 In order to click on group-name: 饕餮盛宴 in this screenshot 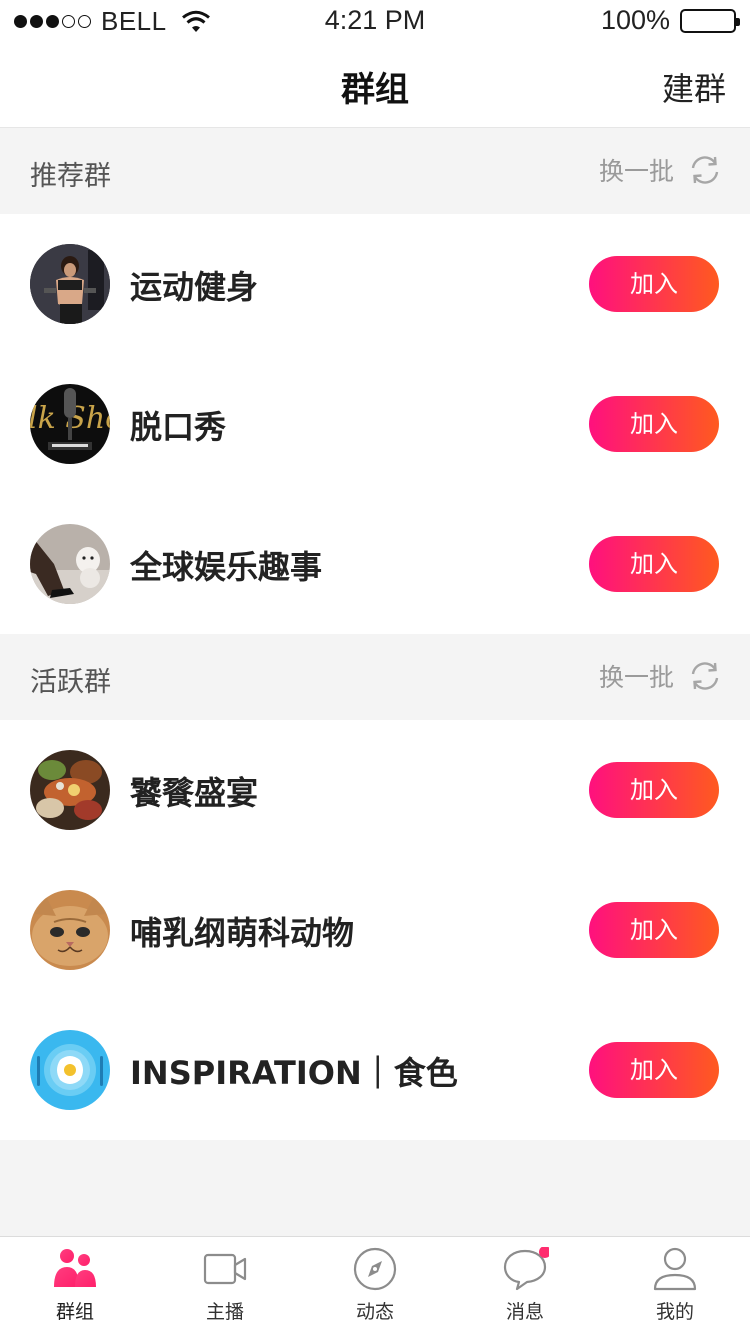, I will do `click(194, 793)`.